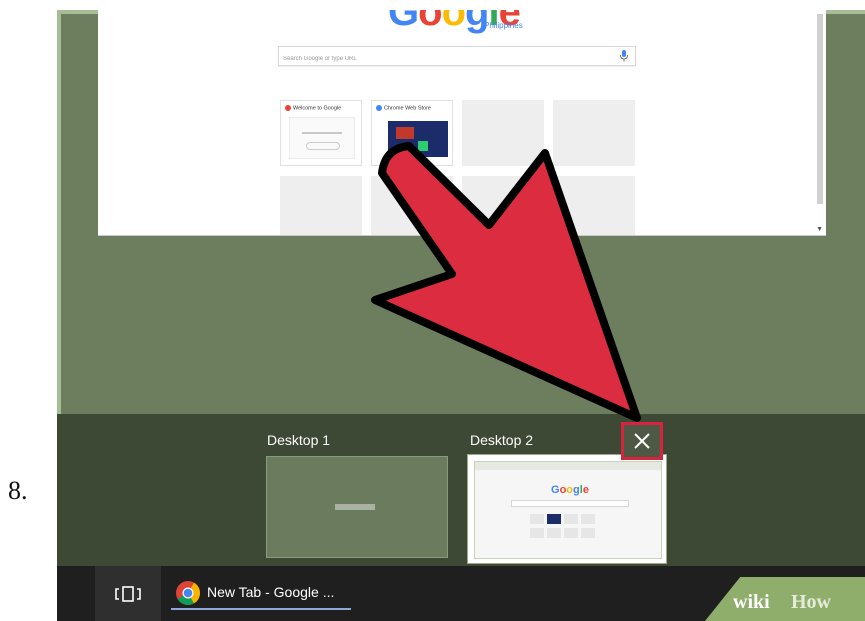 Image resolution: width=865 pixels, height=621 pixels. Describe the element at coordinates (299, 440) in the screenshot. I see `desktop-1-label: Desktop 1` at that location.